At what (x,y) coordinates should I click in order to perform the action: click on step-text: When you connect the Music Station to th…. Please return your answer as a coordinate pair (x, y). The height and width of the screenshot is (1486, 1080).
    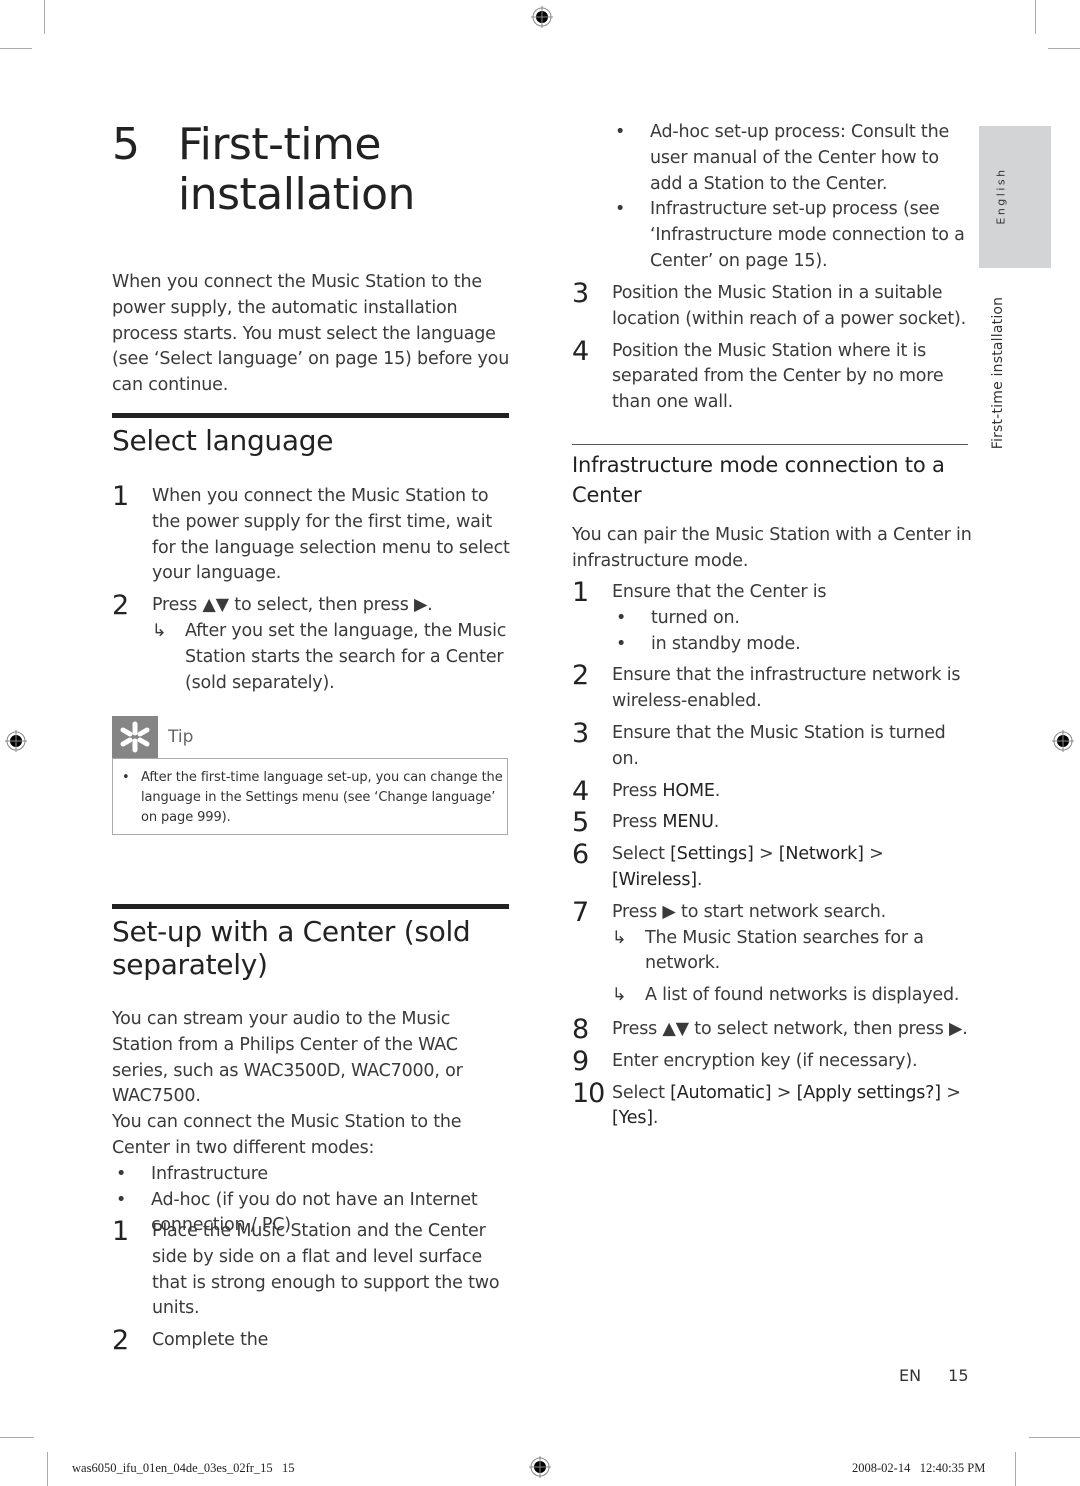
    Looking at the image, I should click on (331, 535).